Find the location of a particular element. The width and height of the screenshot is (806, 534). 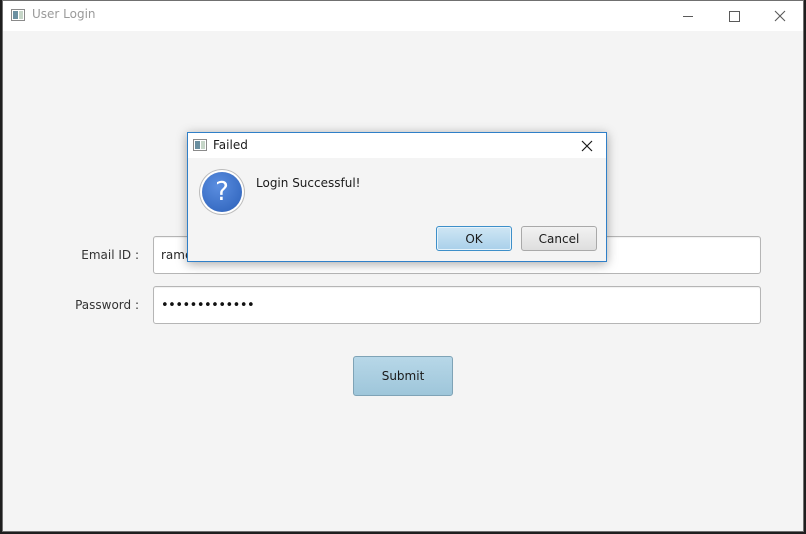

ok-button: OK is located at coordinates (474, 238).